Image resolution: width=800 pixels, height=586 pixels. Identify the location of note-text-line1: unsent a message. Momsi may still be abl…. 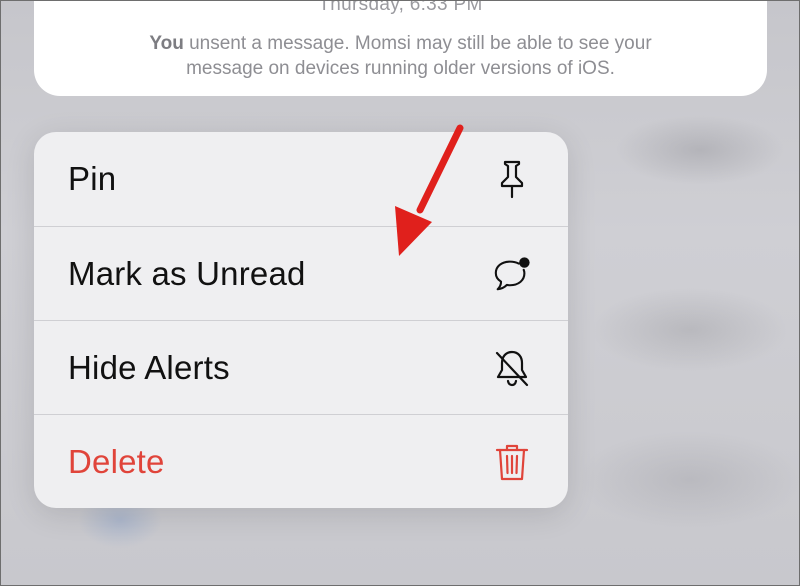
(417, 43).